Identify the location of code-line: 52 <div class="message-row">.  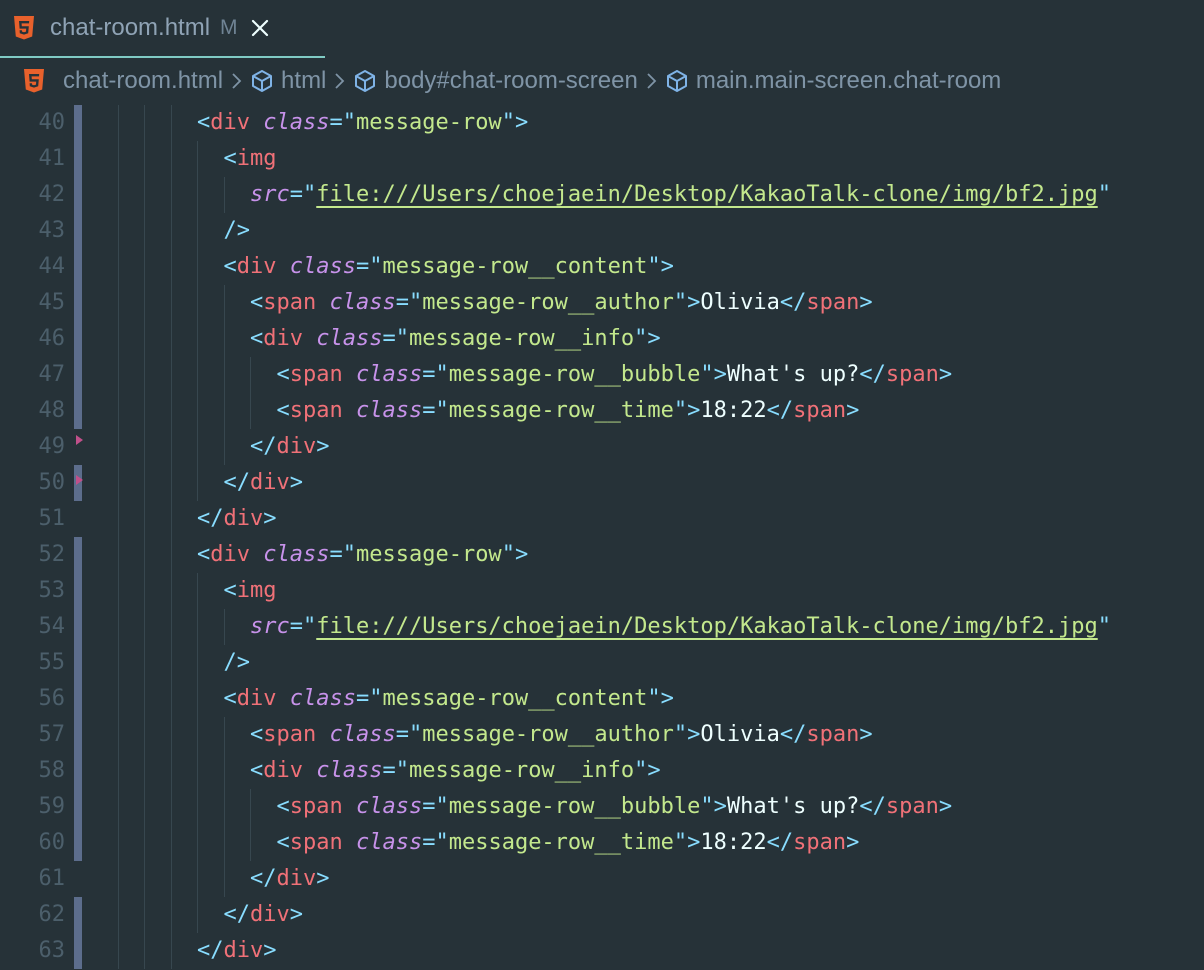
(602, 555).